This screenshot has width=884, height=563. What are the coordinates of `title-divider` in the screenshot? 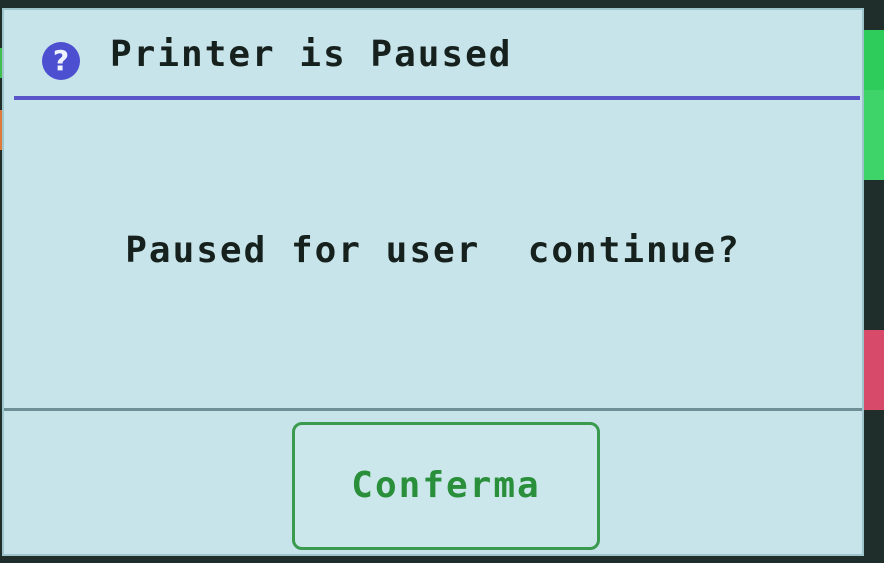 It's located at (437, 98).